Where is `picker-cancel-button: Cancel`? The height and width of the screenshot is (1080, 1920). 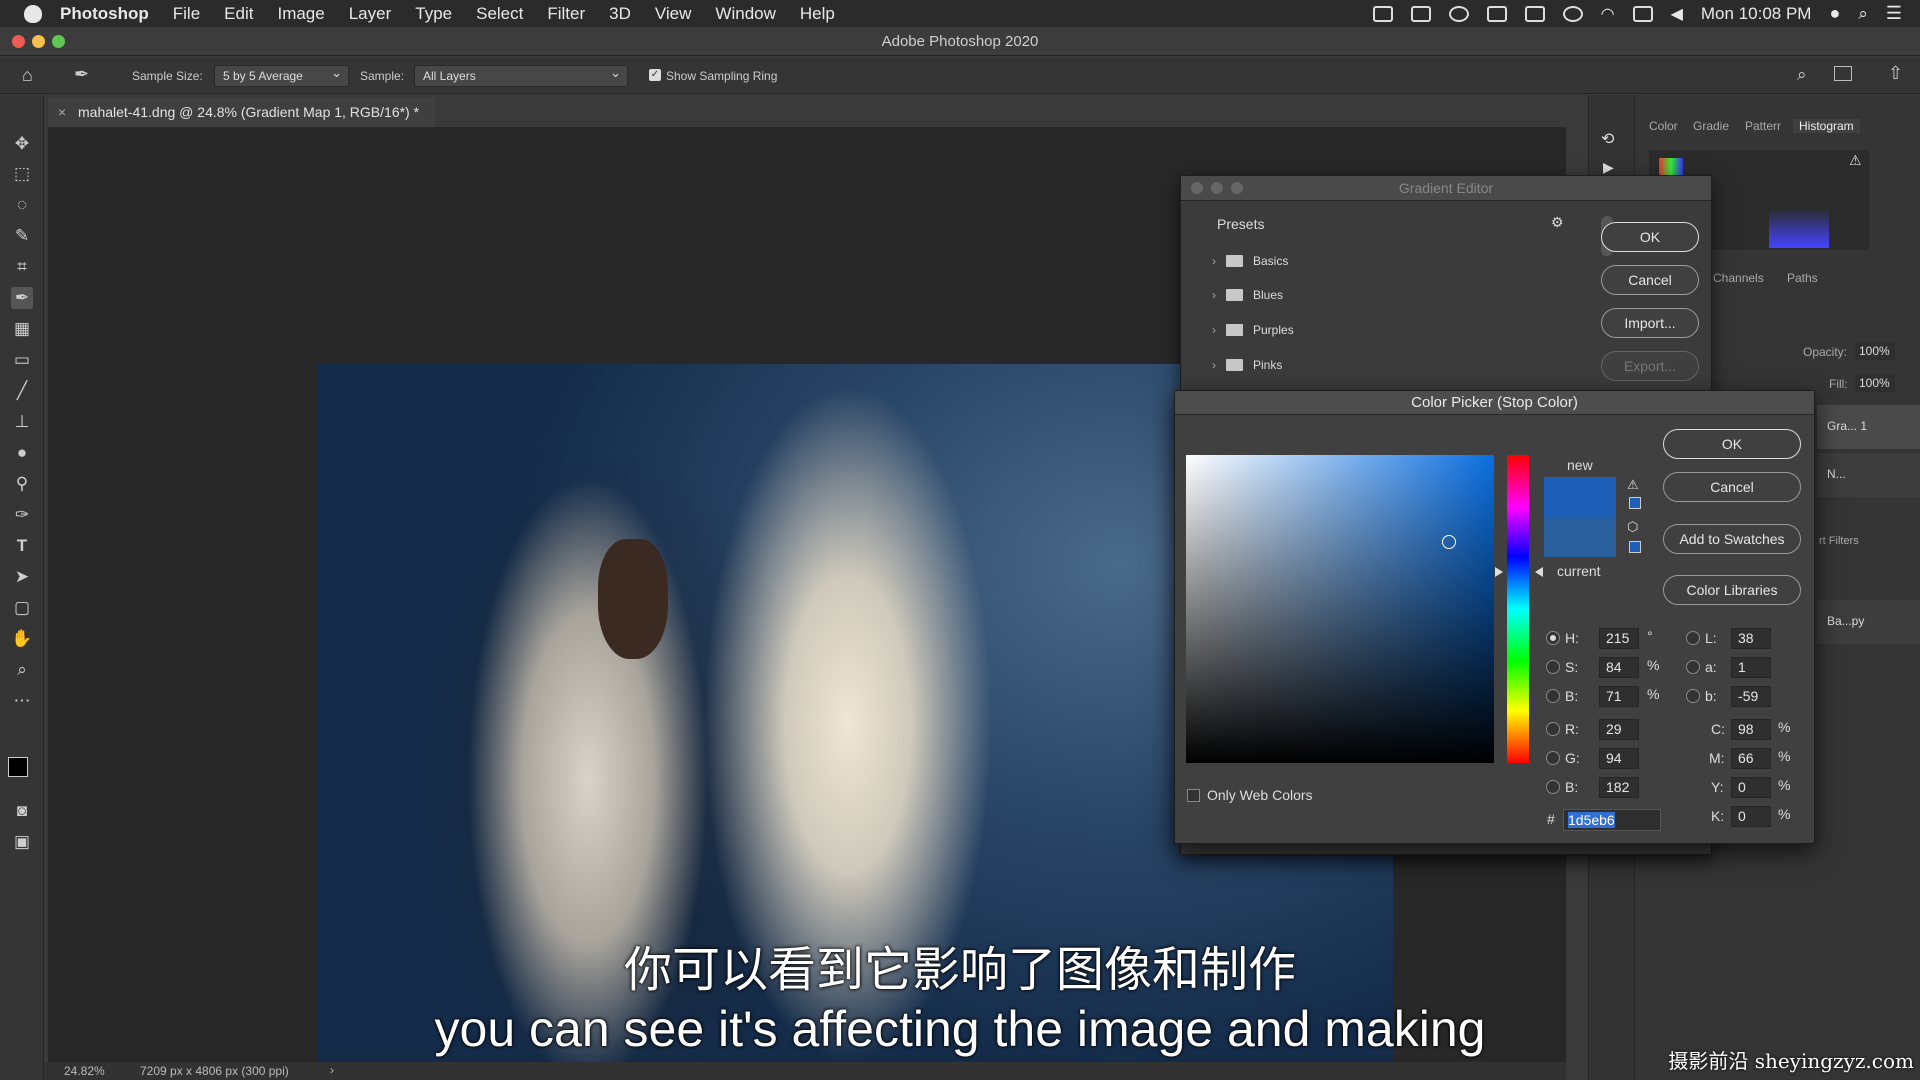 picker-cancel-button: Cancel is located at coordinates (1732, 487).